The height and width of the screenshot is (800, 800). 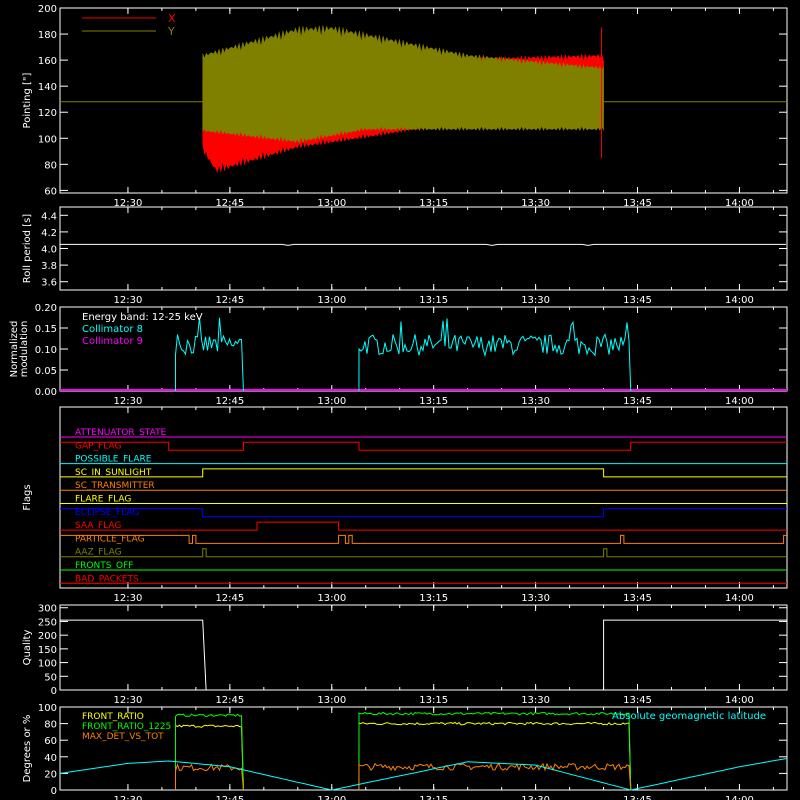 What do you see at coordinates (121, 433) in the screenshot?
I see `flag-label: ATTENUATOR_STATE` at bounding box center [121, 433].